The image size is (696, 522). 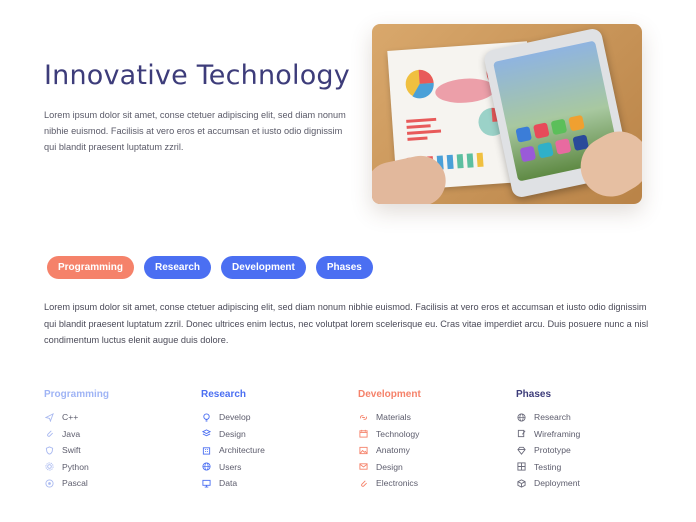 I want to click on list-item: Materials, so click(x=433, y=417).